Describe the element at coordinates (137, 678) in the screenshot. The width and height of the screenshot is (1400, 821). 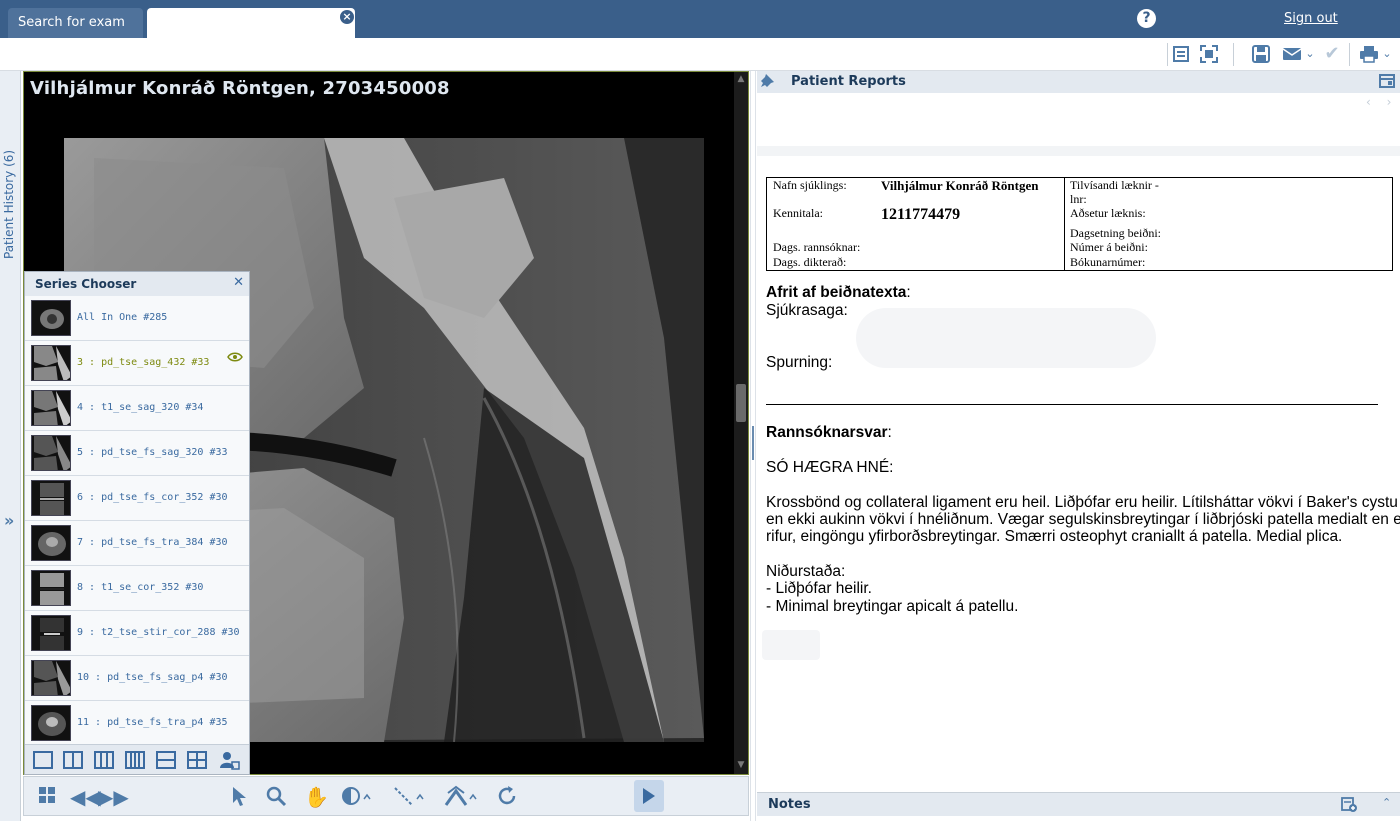
I see `series-item-10: 10 : pd_tse_fs_sag_p4 #30` at that location.